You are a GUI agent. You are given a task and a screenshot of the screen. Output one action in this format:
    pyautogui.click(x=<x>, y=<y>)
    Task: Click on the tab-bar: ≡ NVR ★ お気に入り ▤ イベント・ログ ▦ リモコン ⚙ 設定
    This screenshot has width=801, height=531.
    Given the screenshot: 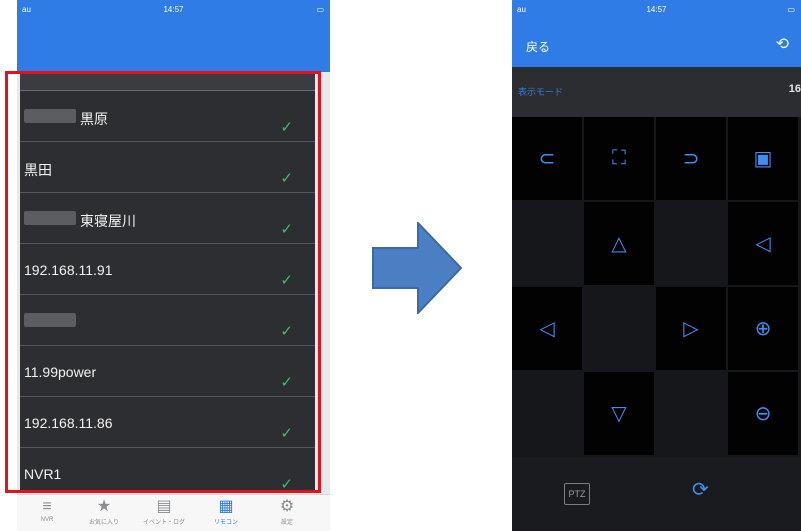 What is the action you would take?
    pyautogui.click(x=173, y=512)
    